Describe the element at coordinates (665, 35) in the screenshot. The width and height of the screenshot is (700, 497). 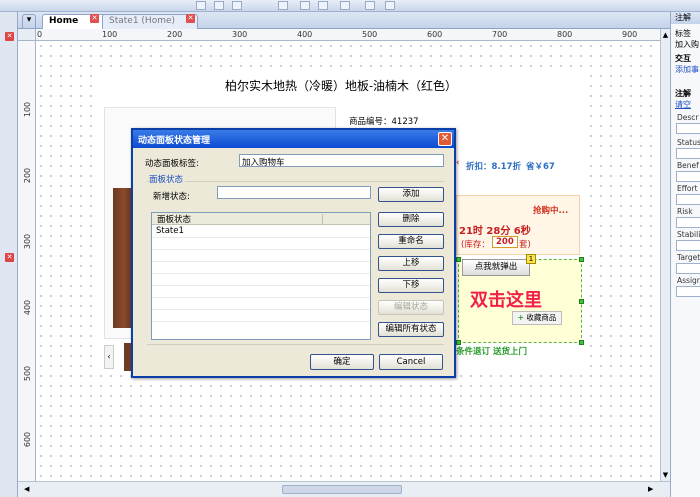
I see `scroll-up-icon: ▲` at that location.